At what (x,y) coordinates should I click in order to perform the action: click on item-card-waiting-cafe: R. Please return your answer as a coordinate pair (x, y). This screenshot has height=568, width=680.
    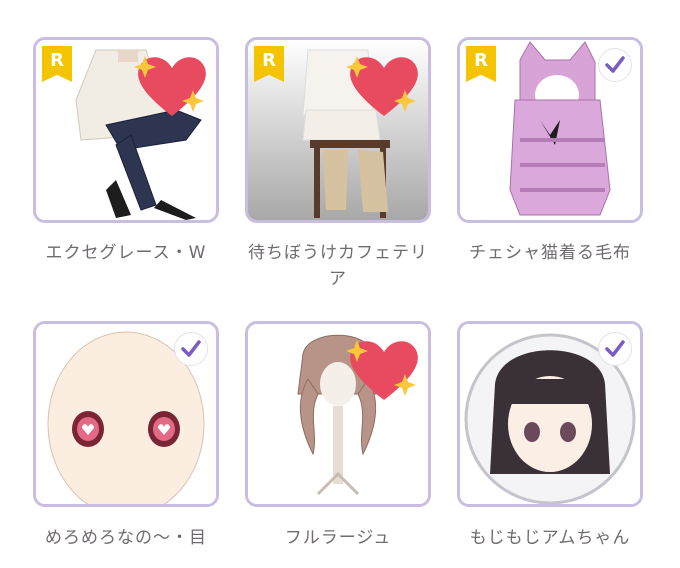
    Looking at the image, I should click on (338, 130).